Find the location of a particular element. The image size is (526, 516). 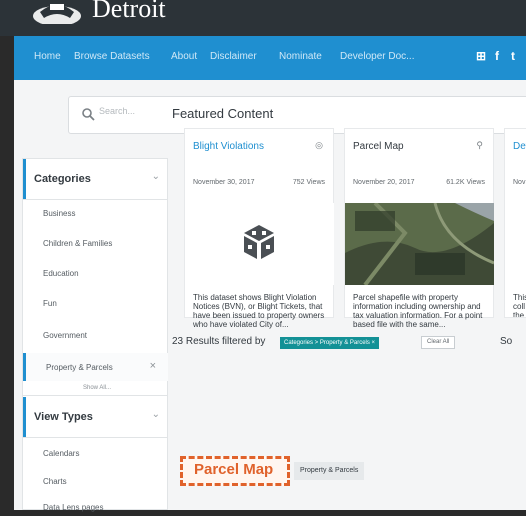

results-count: 23 Results filtered by is located at coordinates (219, 341).